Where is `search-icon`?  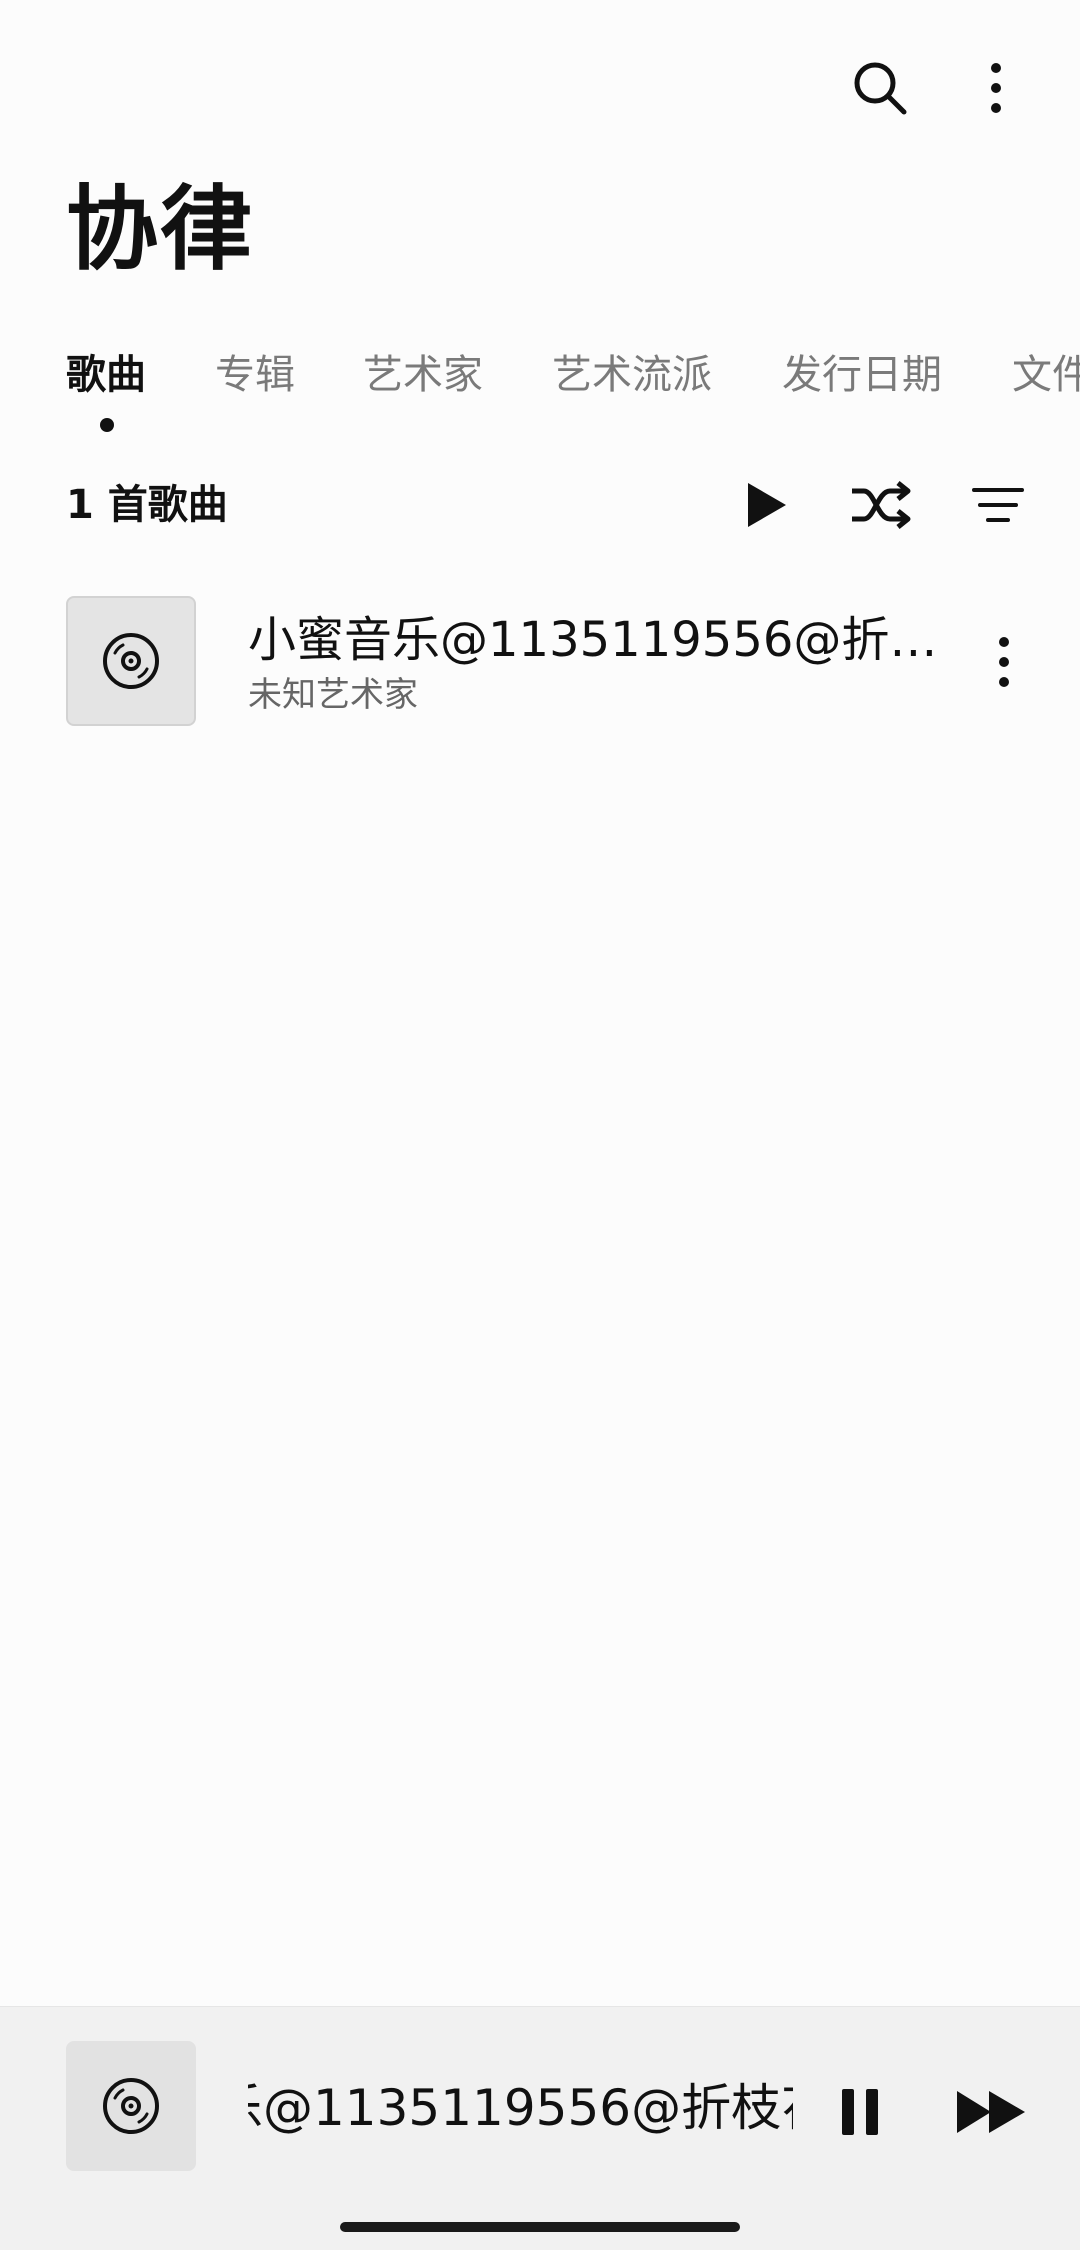 search-icon is located at coordinates (880, 88).